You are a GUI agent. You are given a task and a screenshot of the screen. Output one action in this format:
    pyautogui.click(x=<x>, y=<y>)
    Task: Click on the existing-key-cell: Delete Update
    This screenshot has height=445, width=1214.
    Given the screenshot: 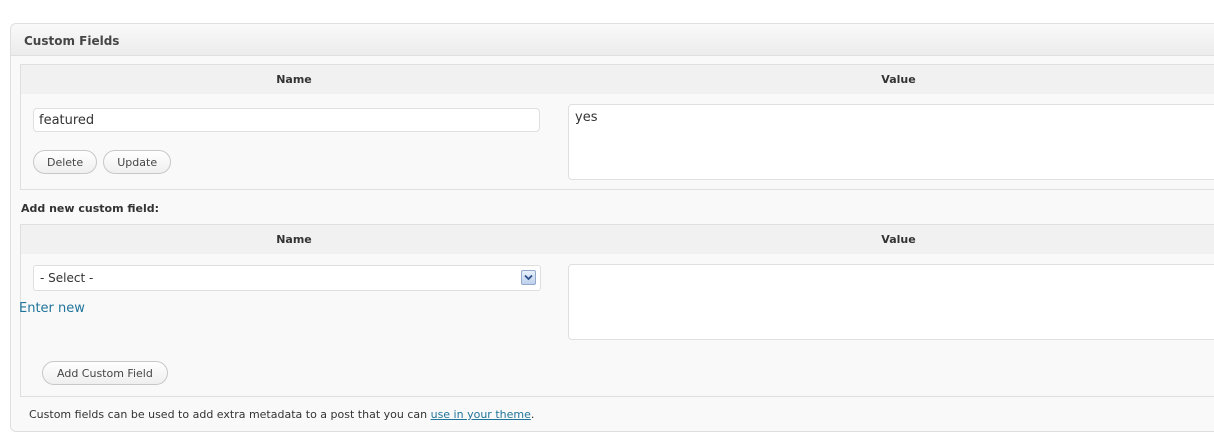 What is the action you would take?
    pyautogui.click(x=294, y=141)
    